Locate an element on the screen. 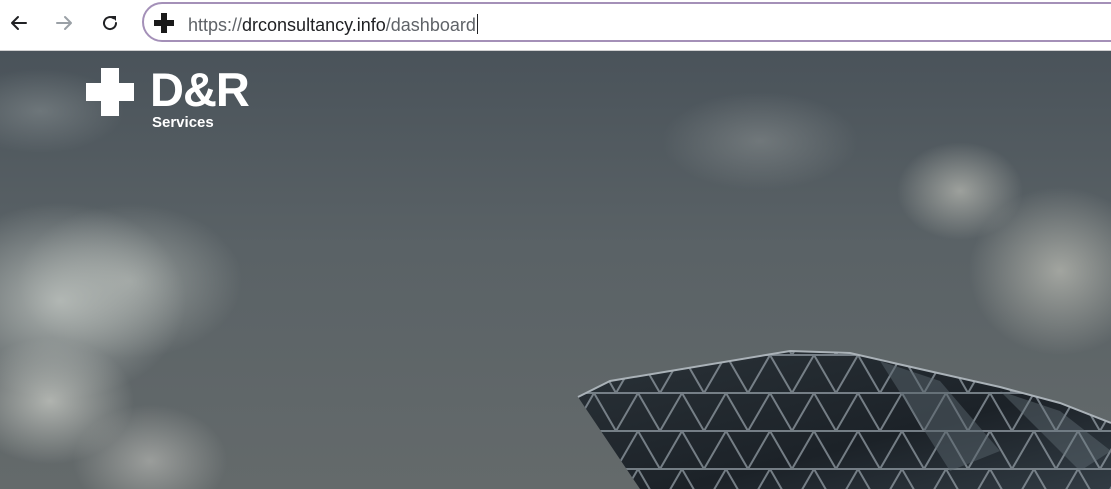 This screenshot has width=1111, height=489. arrow-right-icon is located at coordinates (64, 23).